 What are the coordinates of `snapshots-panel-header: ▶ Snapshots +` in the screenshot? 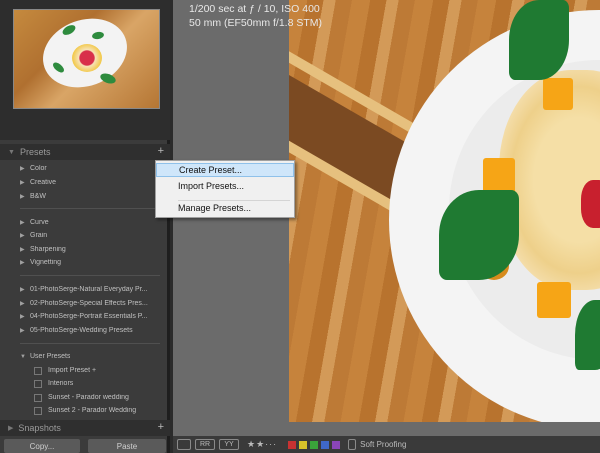 It's located at (85, 428).